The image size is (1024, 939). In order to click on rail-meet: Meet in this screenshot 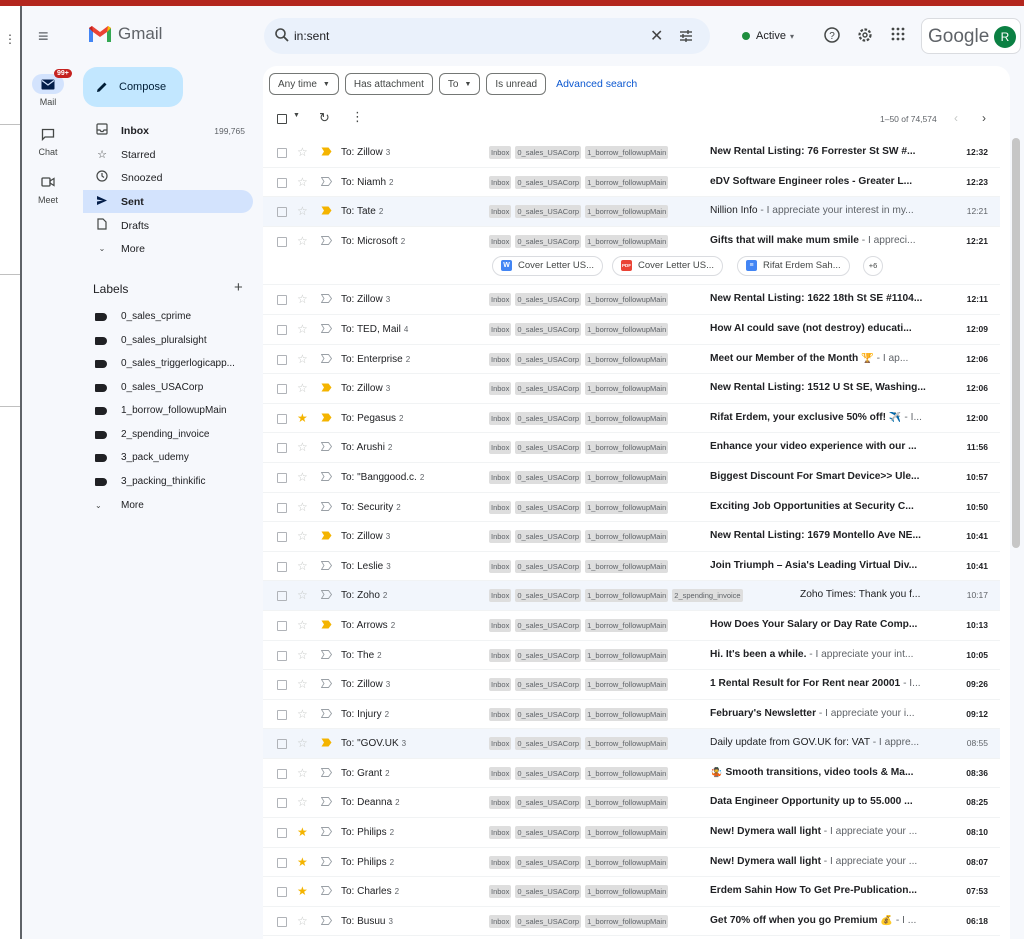, I will do `click(48, 188)`.